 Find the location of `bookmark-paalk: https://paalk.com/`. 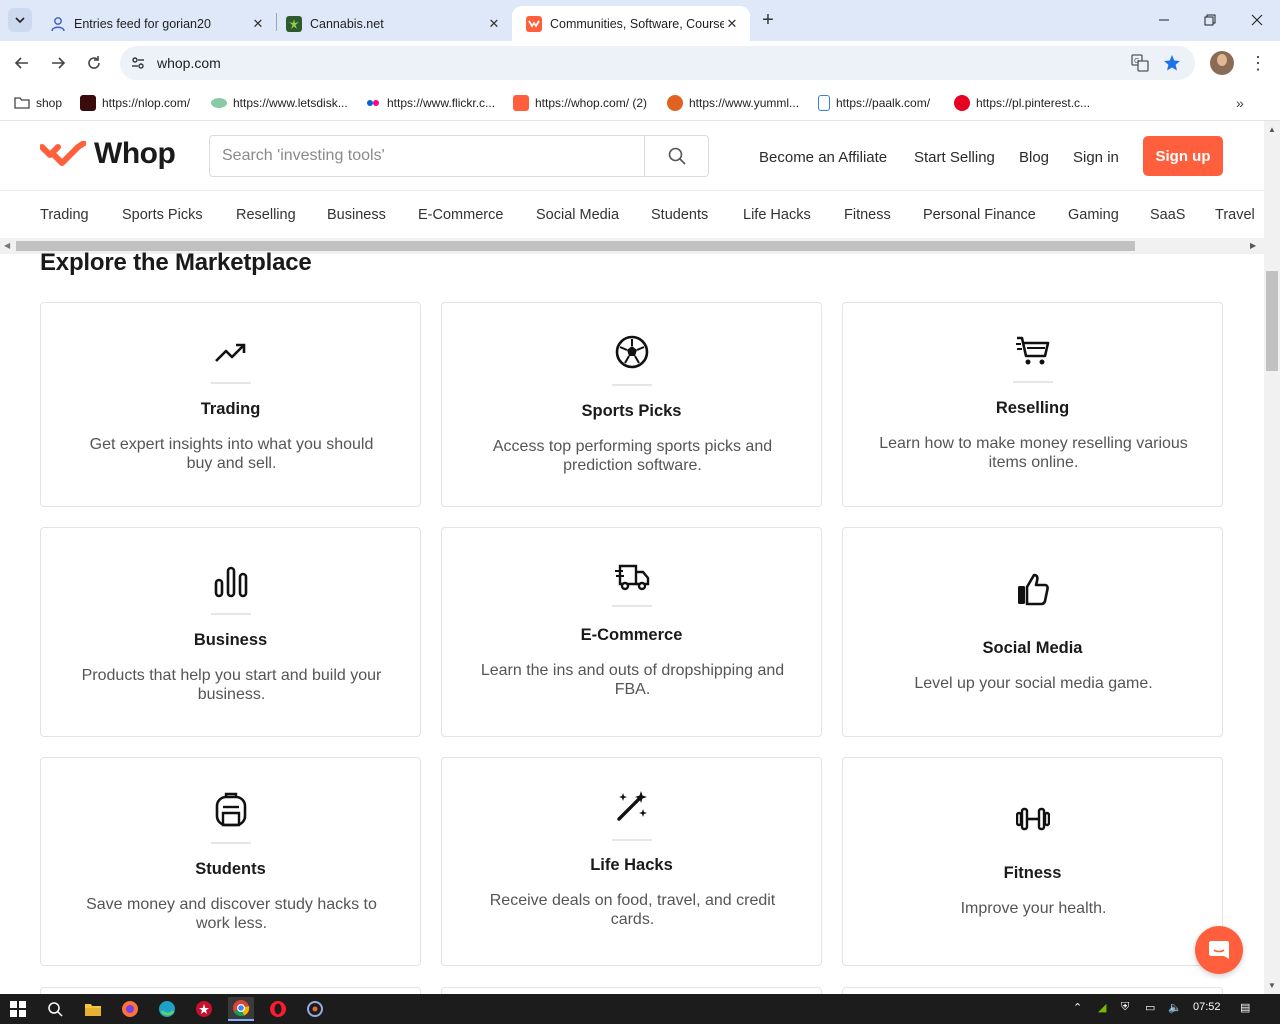

bookmark-paalk: https://paalk.com/ is located at coordinates (874, 103).